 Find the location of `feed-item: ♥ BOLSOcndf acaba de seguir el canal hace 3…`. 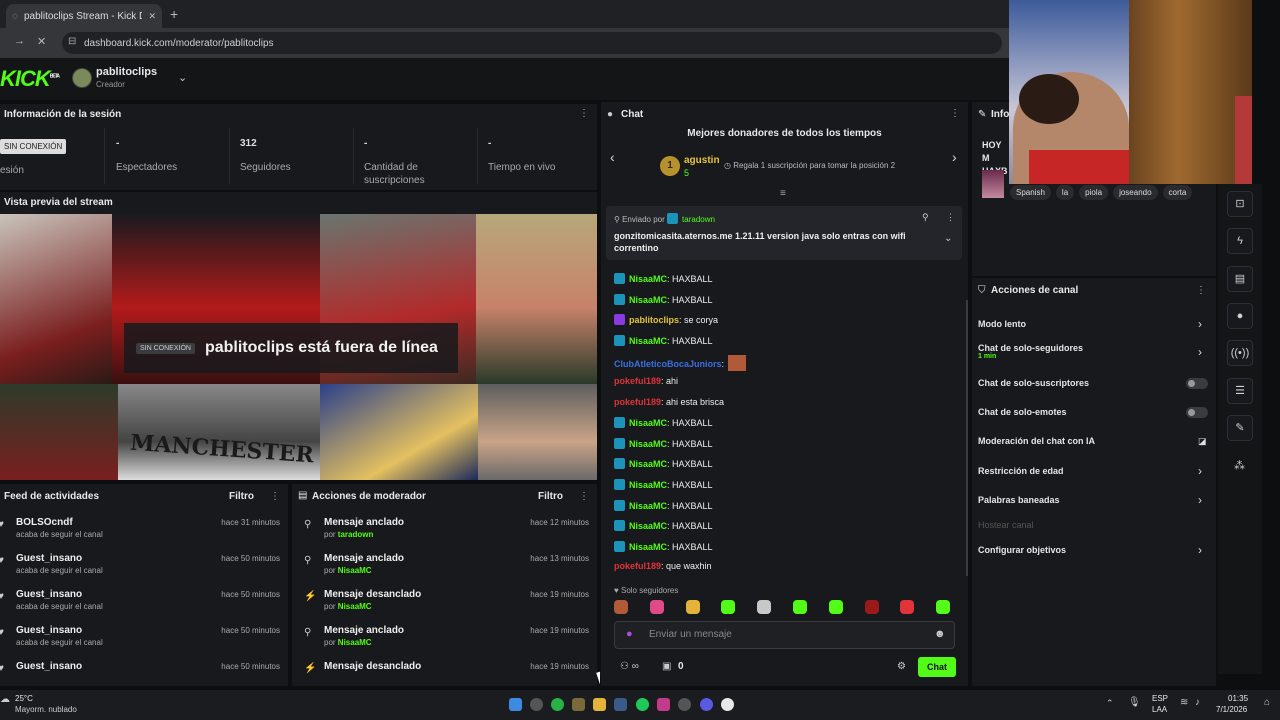

feed-item: ♥ BOLSOcndf acaba de seguir el canal hace 3… is located at coordinates (144, 528).